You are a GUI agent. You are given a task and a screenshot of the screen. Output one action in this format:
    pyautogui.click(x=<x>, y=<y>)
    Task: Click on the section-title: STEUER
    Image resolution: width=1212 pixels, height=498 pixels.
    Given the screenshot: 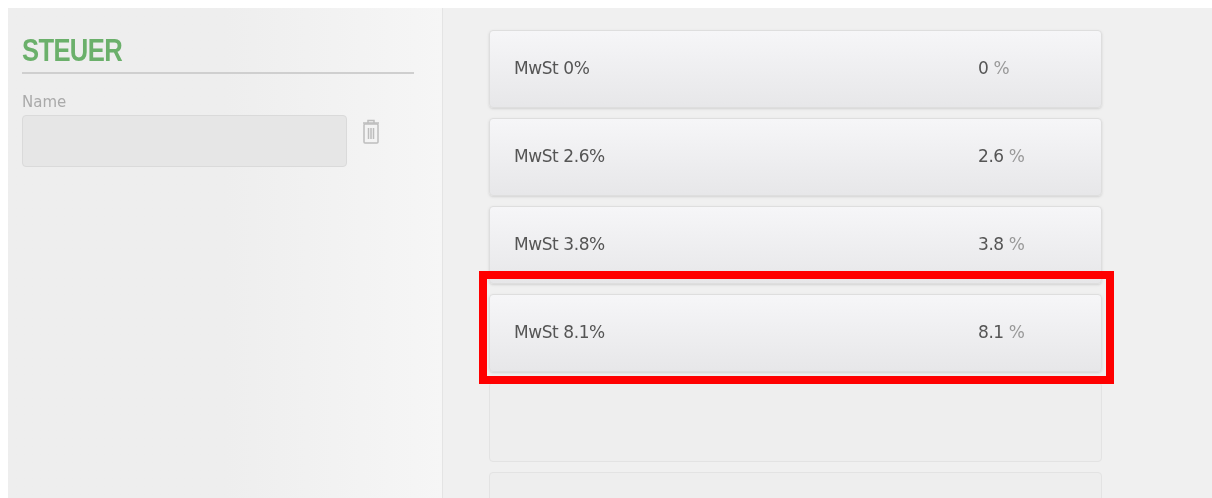 What is the action you would take?
    pyautogui.click(x=72, y=50)
    